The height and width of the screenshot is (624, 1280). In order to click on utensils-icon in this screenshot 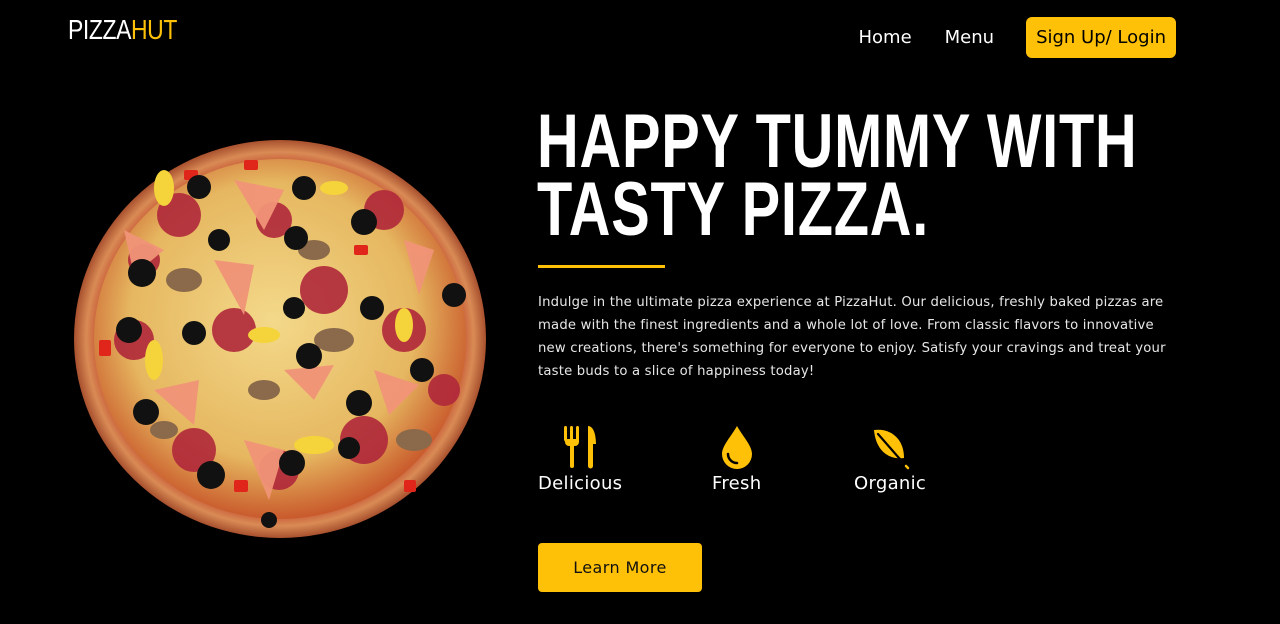, I will do `click(580, 447)`.